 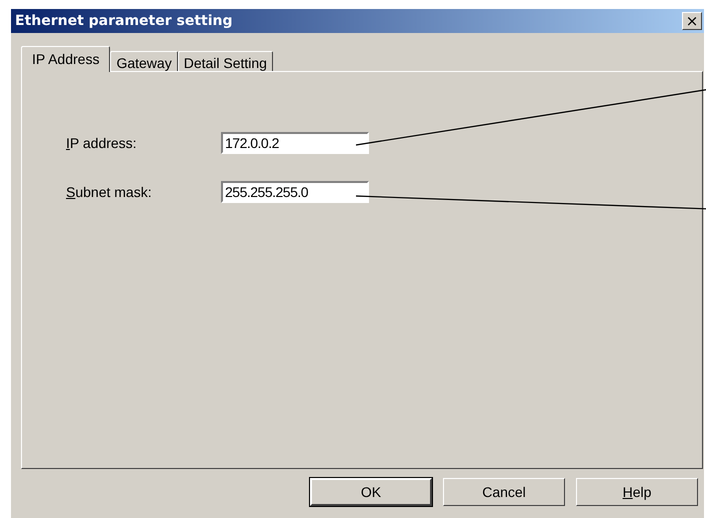 I want to click on dialog-button: Help, so click(x=637, y=492).